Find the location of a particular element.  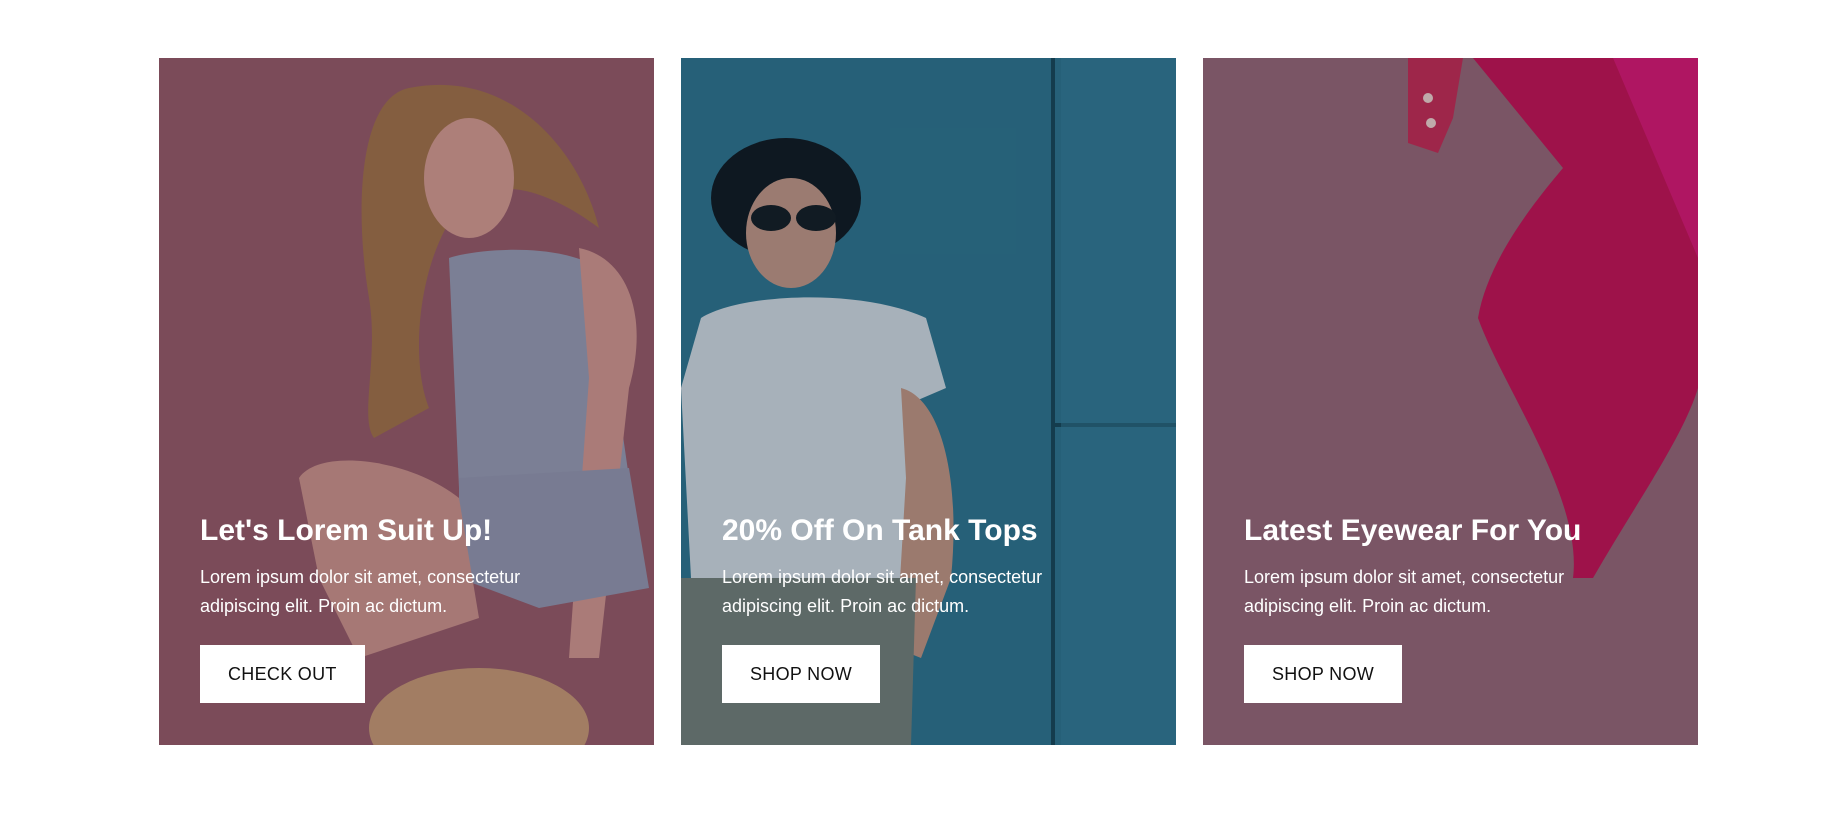

card-title: Let's Lorem Suit Up! is located at coordinates (346, 530).